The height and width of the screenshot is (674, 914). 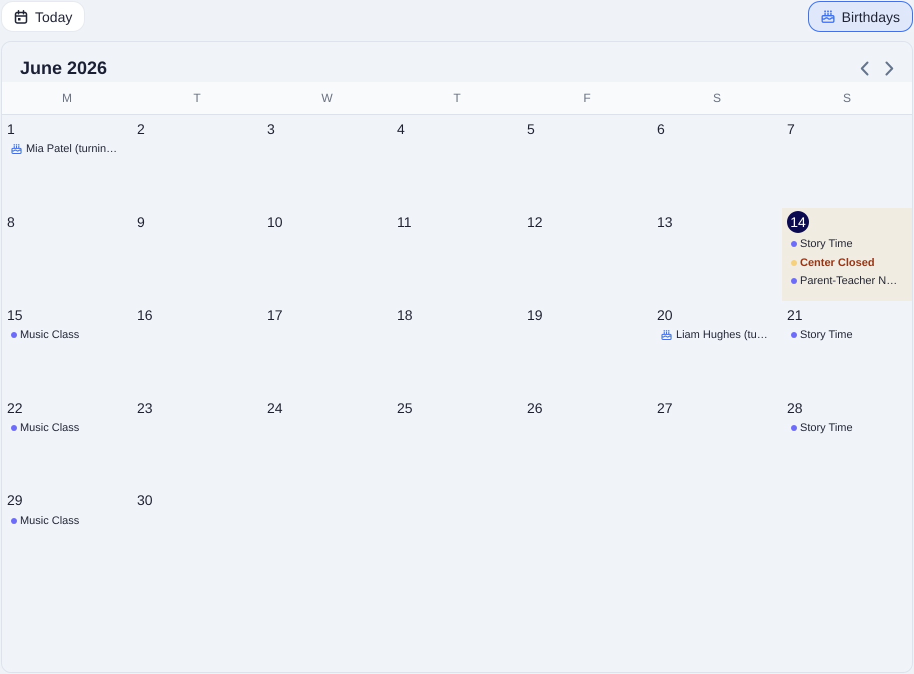 What do you see at coordinates (535, 408) in the screenshot?
I see `day-number: 26` at bounding box center [535, 408].